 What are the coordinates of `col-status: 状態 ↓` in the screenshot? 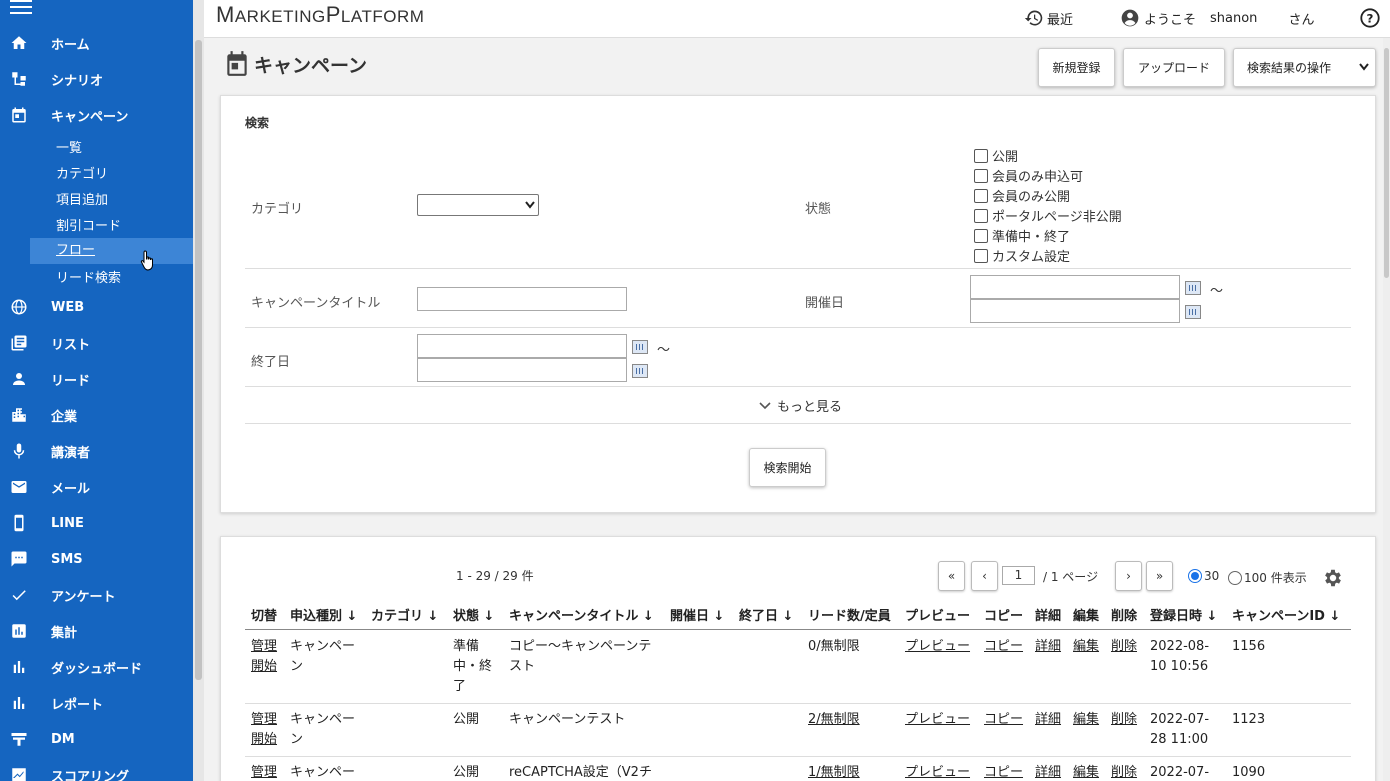 It's located at (473, 614).